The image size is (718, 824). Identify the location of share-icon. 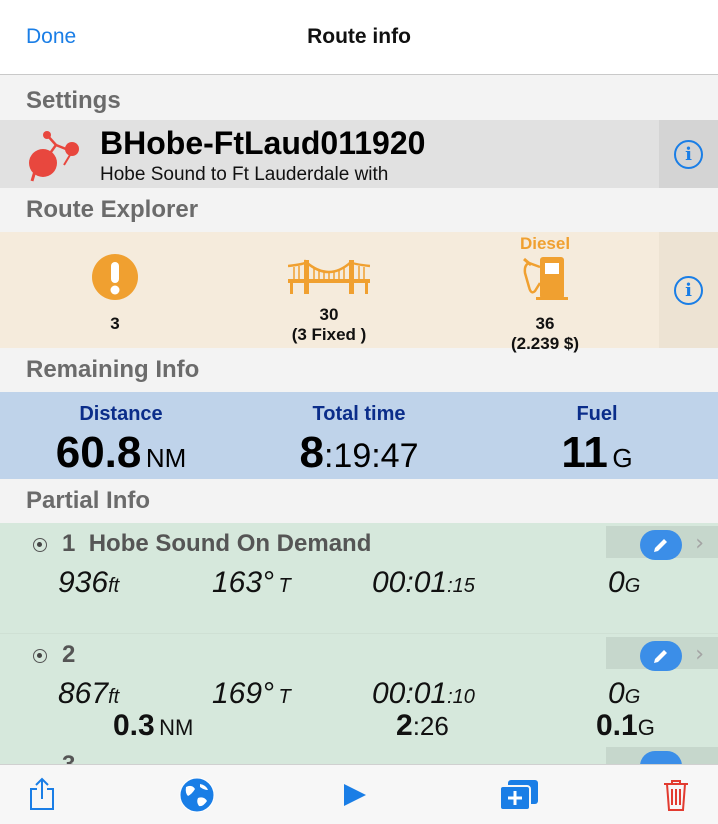
(42, 793).